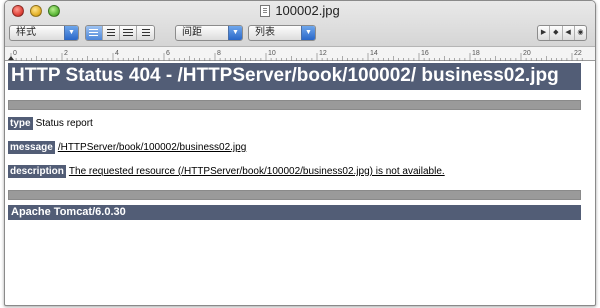 The image size is (600, 308). I want to click on align-right-icon, so click(146, 29).